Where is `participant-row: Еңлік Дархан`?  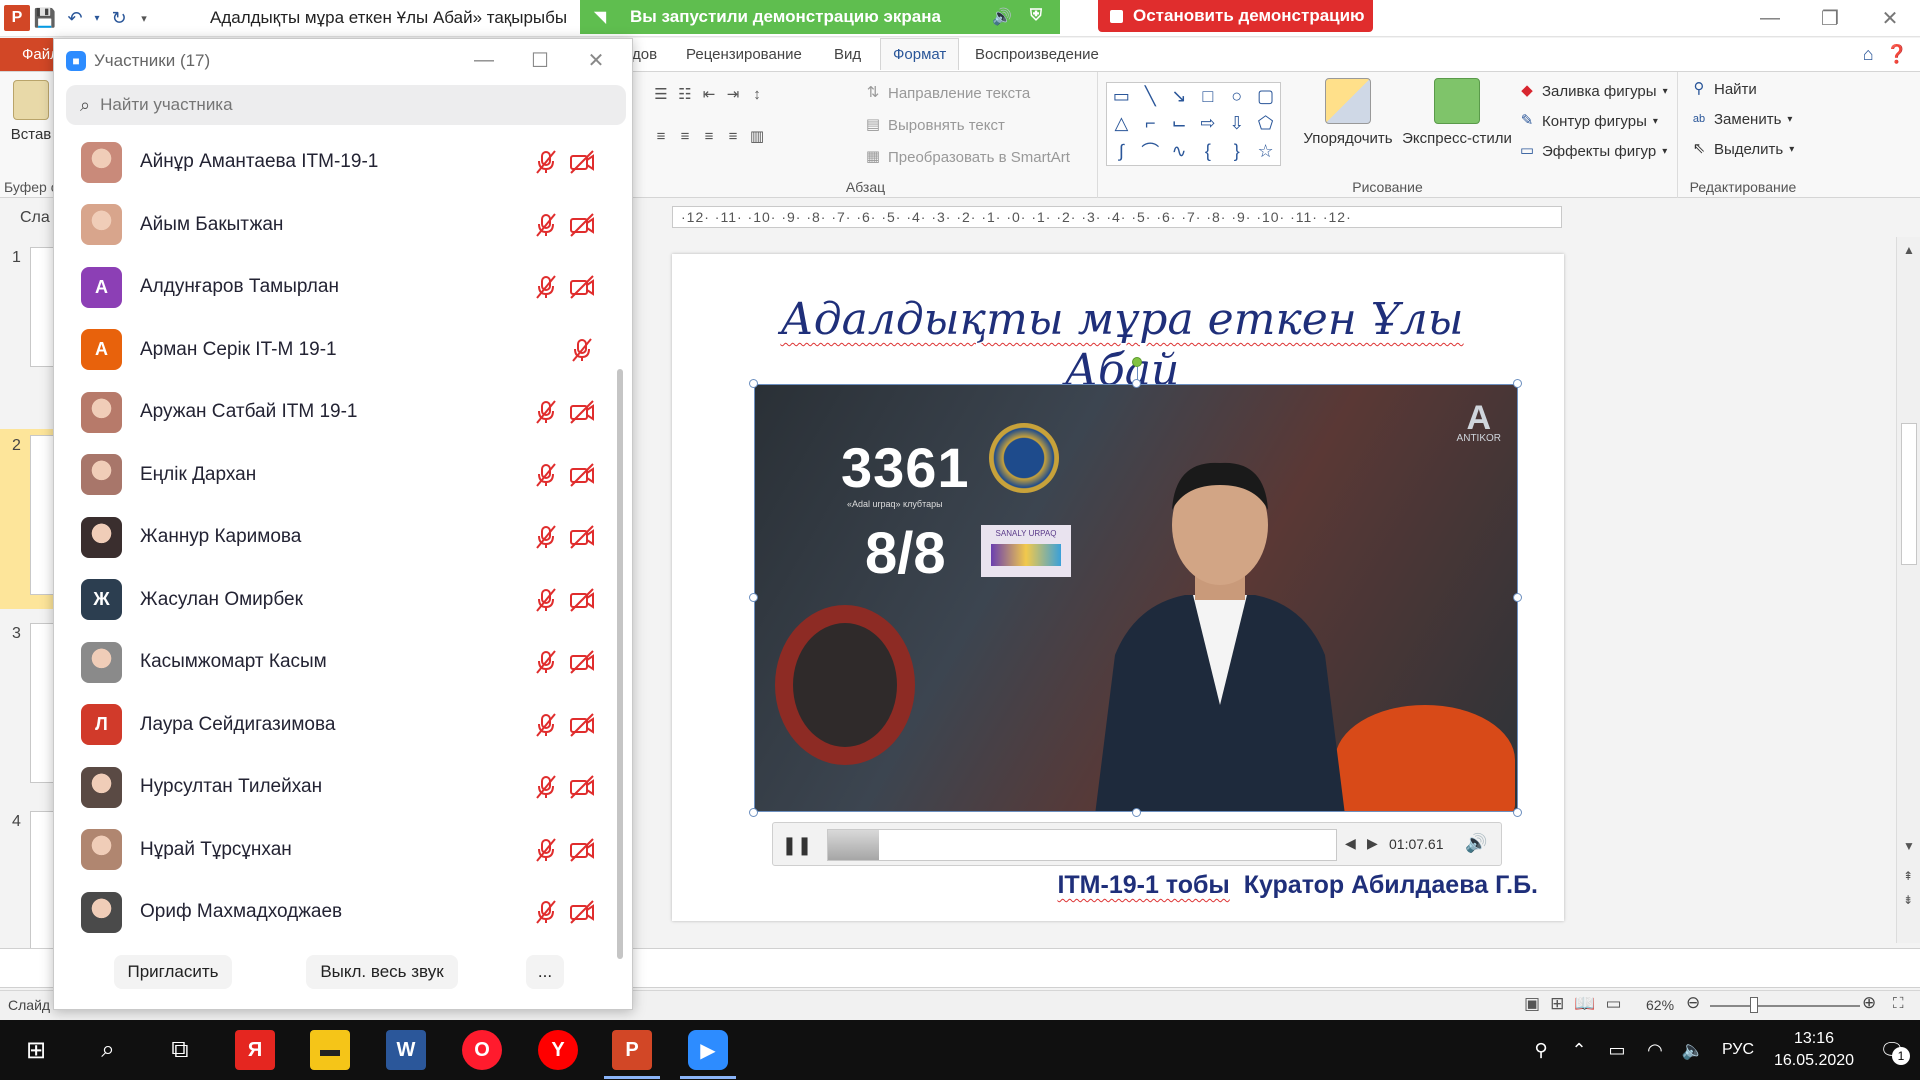 participant-row: Еңлік Дархан is located at coordinates (334, 475).